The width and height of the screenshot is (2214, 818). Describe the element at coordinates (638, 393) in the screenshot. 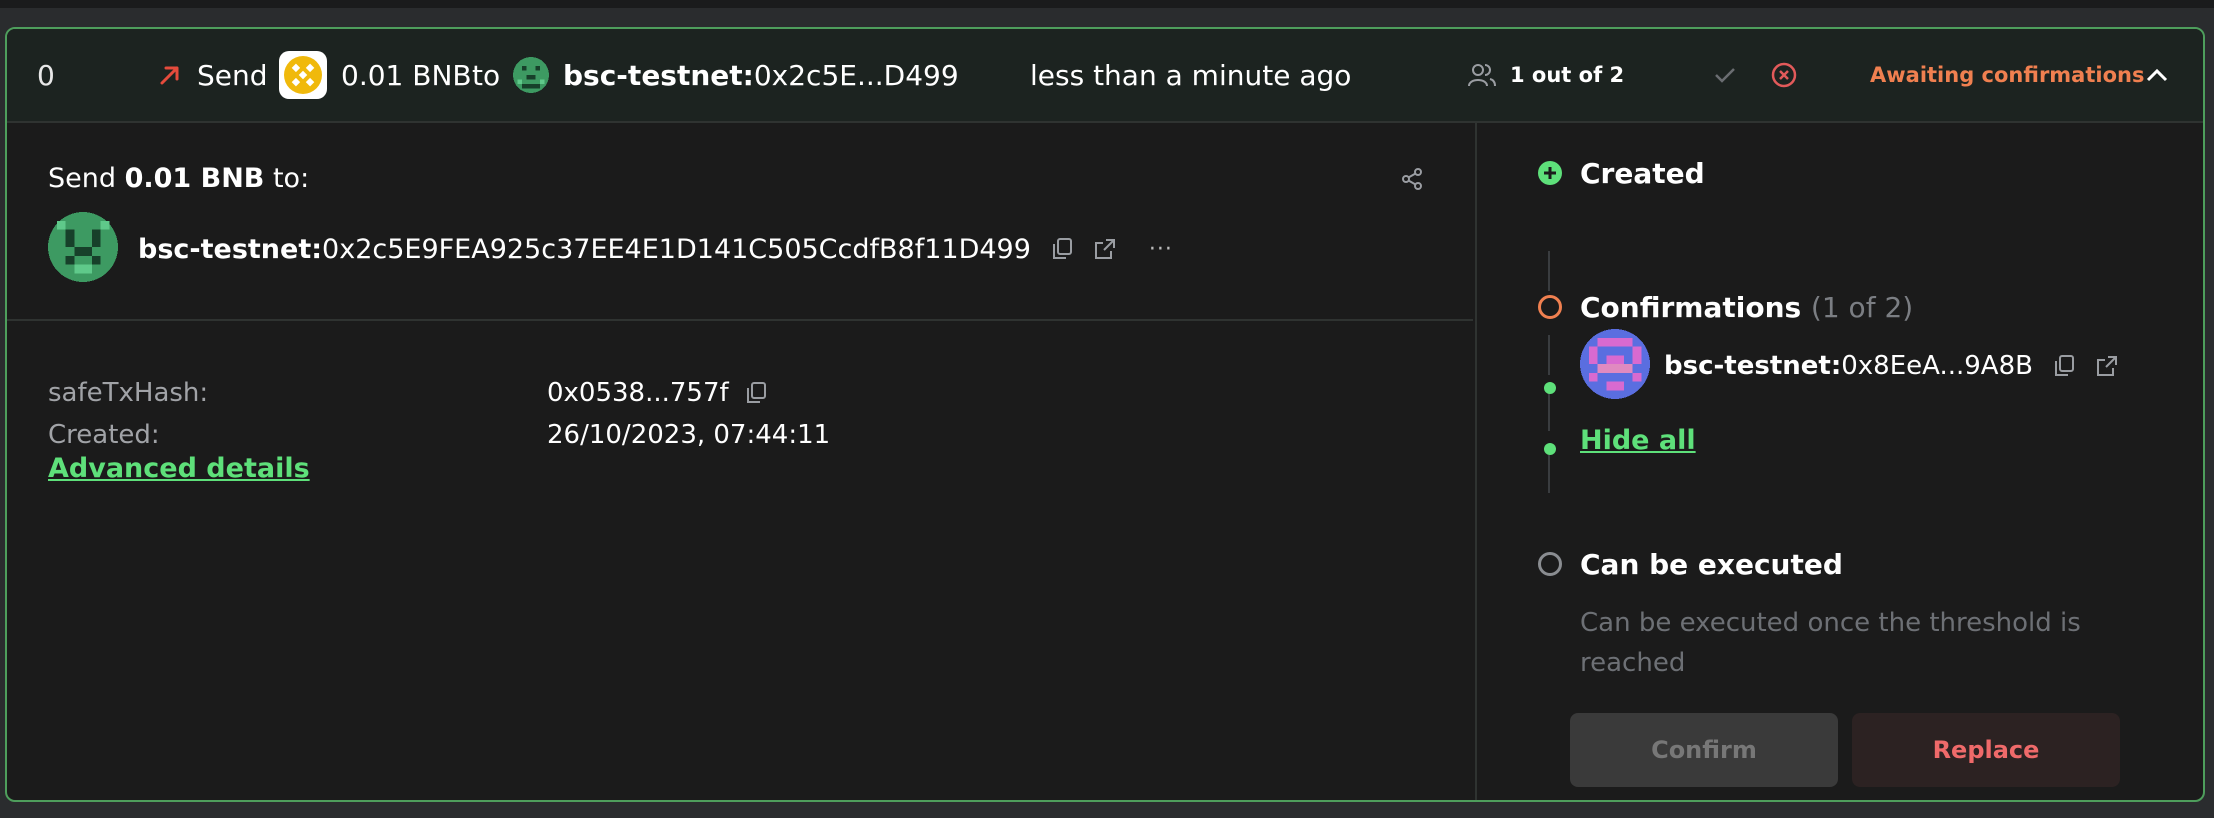

I see `safe-tx-hash-value: 0x0538...757f` at that location.